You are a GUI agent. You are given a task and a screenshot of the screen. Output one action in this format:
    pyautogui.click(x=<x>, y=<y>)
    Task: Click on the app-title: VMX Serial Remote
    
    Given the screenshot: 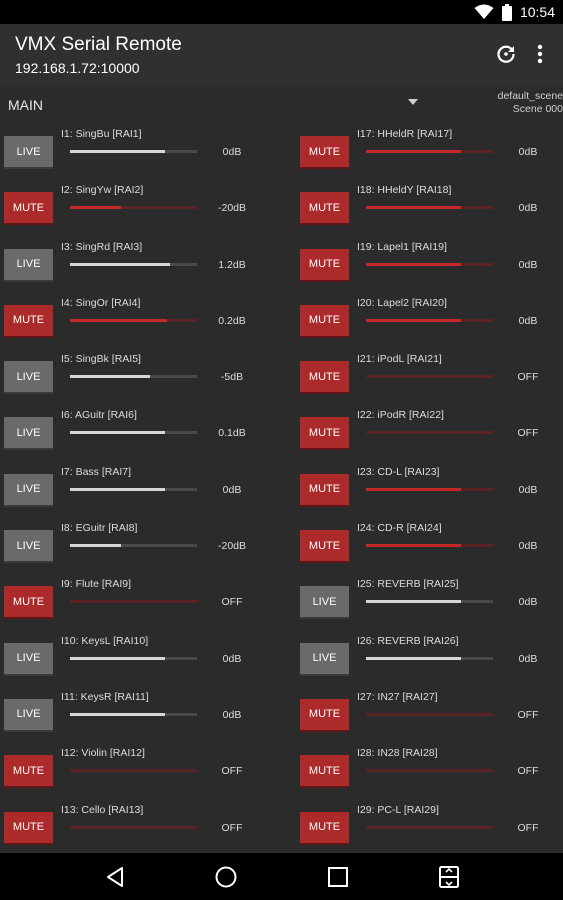 What is the action you would take?
    pyautogui.click(x=98, y=44)
    